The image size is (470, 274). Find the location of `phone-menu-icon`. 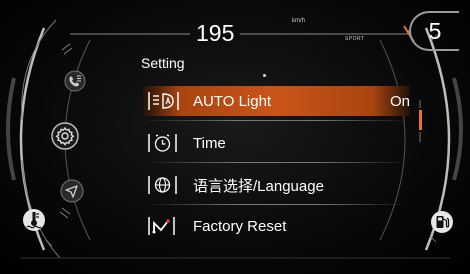

phone-menu-icon is located at coordinates (75, 83).